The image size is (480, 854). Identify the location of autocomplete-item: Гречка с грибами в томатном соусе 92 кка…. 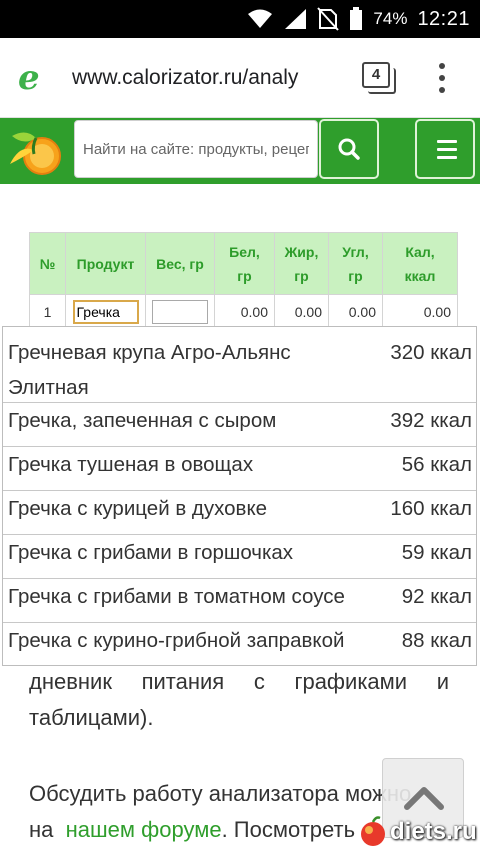
(239, 601).